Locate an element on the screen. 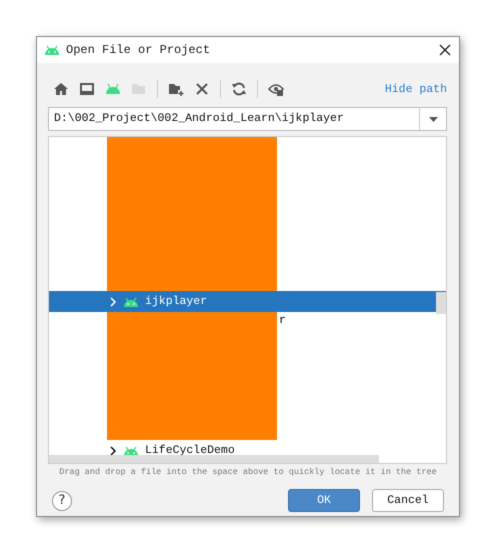 This screenshot has width=496, height=554. dialog-button: OK is located at coordinates (324, 500).